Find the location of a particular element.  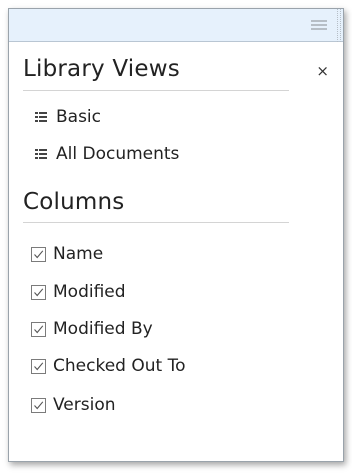

column-toggle-checked-out-to: Checked Out To is located at coordinates (108, 366).